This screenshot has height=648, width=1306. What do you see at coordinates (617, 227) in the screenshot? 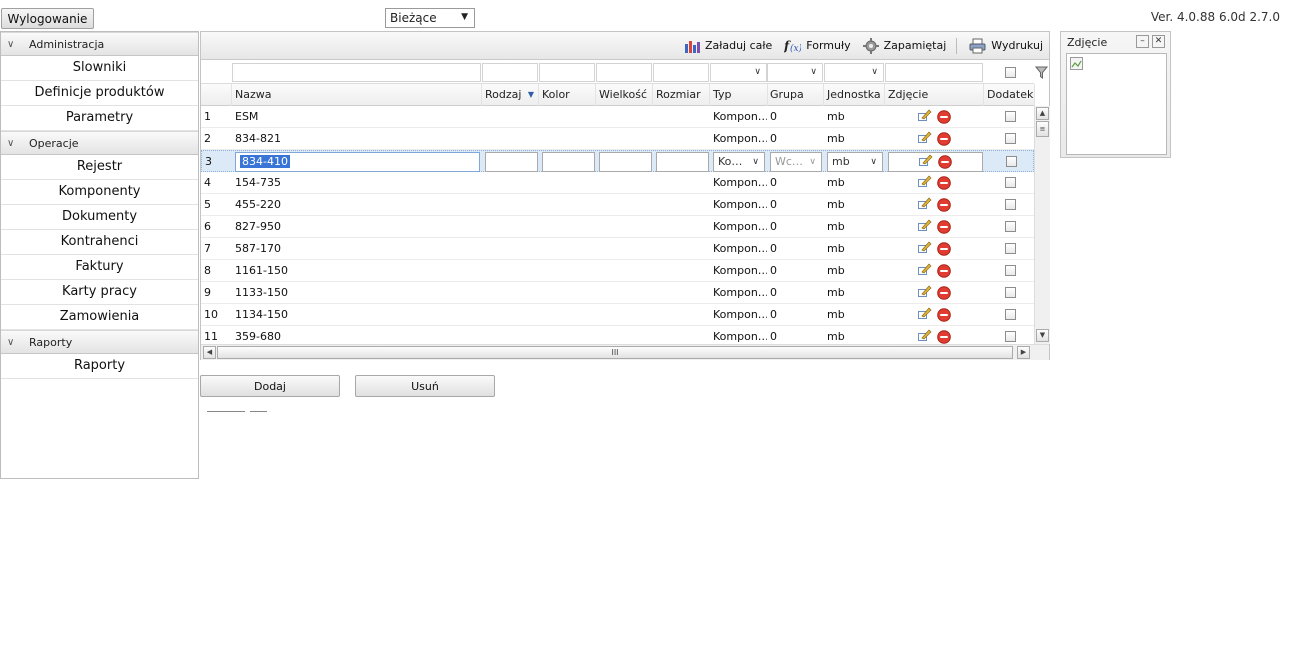
I see `table-row: 6 827-950 Kompon… 0 mb` at bounding box center [617, 227].